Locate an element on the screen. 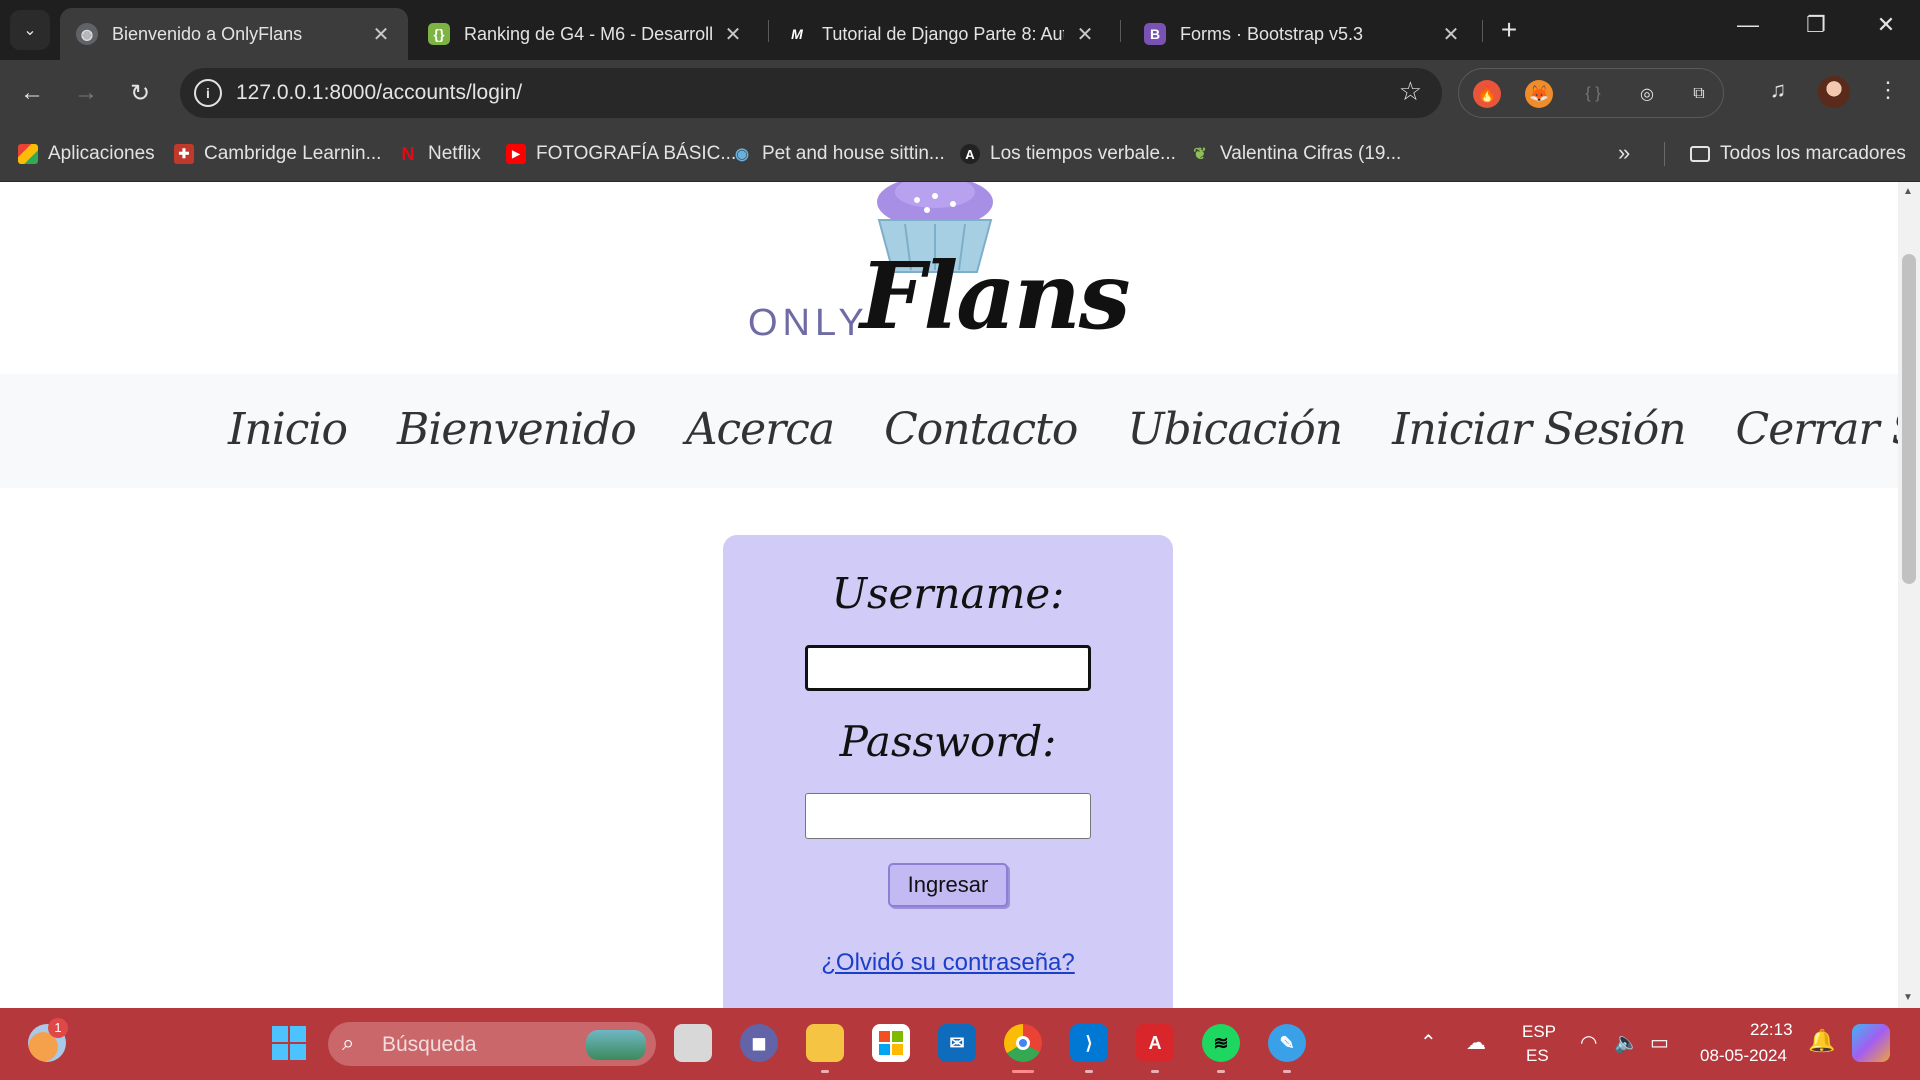 The image size is (1920, 1080). scroll-up-icon: ▲ is located at coordinates (1908, 191).